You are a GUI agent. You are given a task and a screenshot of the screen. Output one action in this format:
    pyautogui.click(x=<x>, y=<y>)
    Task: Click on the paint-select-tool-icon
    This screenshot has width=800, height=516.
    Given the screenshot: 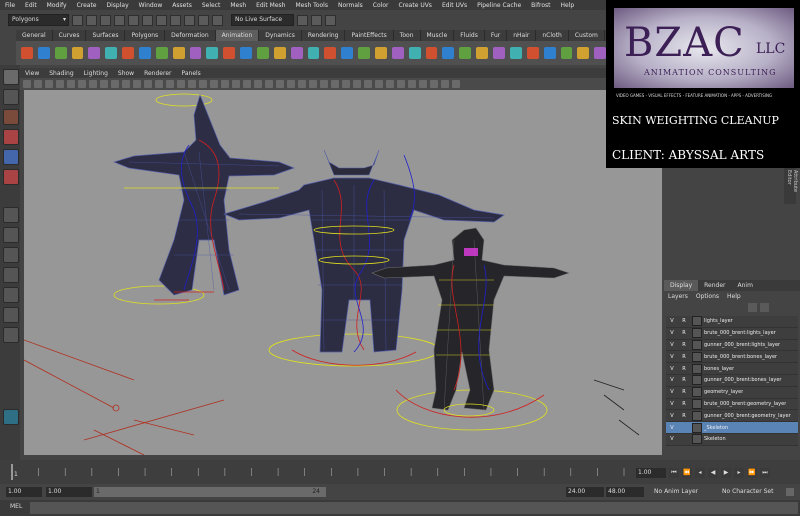 What is the action you would take?
    pyautogui.click(x=11, y=117)
    